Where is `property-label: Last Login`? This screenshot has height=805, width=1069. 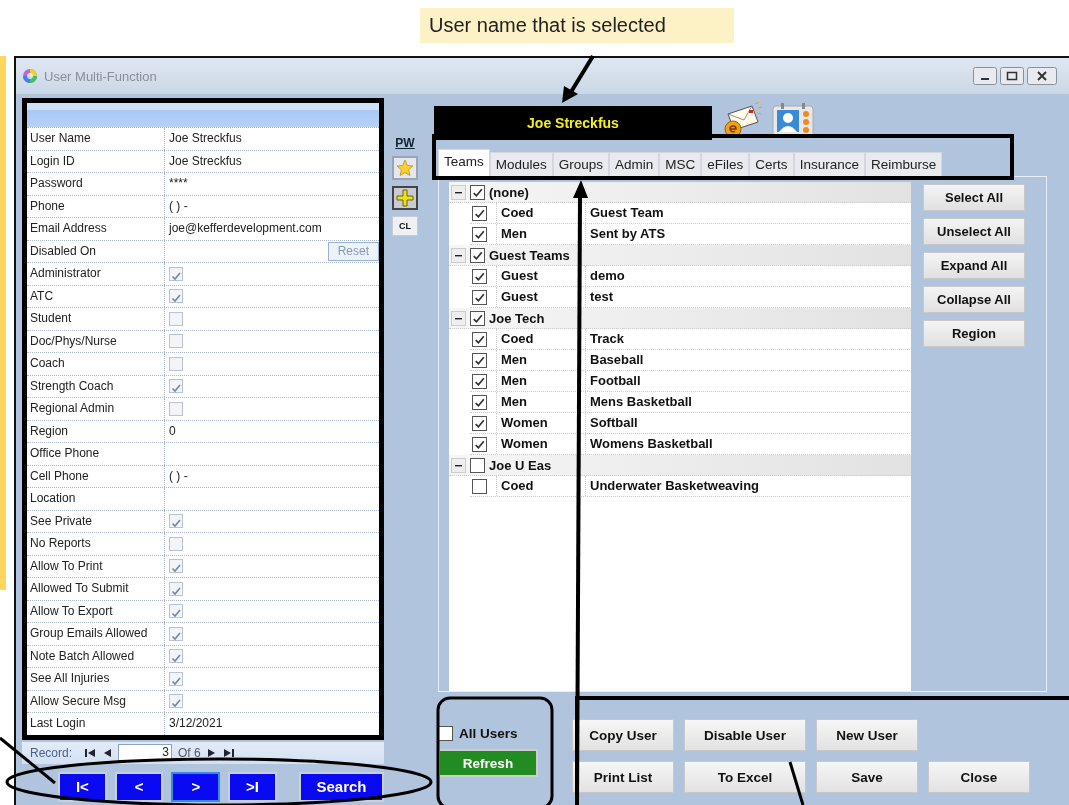 property-label: Last Login is located at coordinates (96, 724).